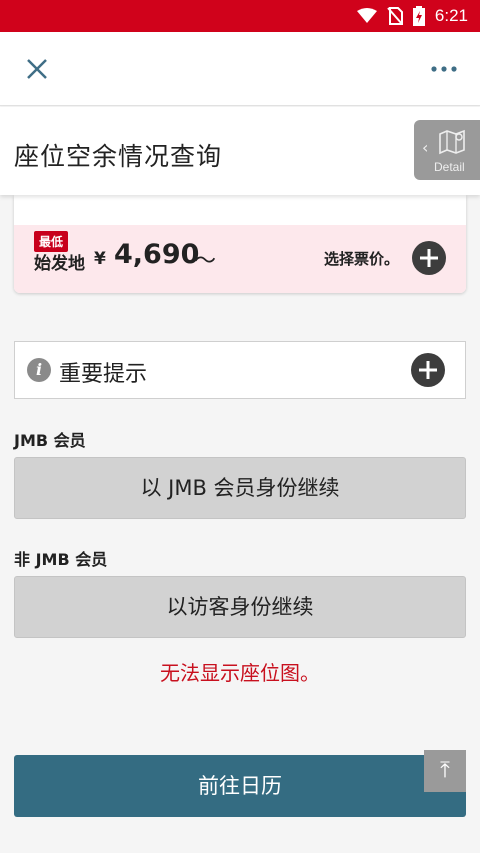 The width and height of the screenshot is (480, 853). Describe the element at coordinates (240, 259) in the screenshot. I see `fare-row: 最低 始发地 ¥ 4,690 ～ 选择票价。` at that location.